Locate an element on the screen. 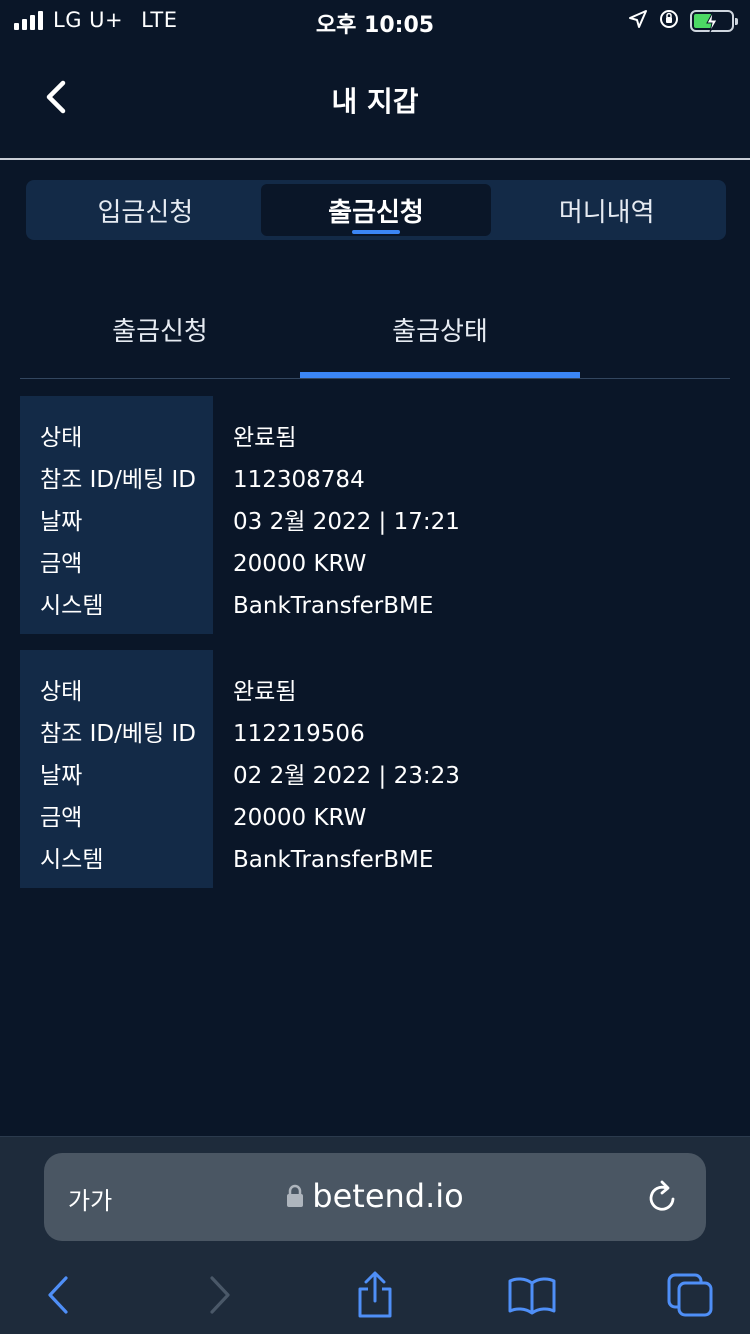  main-tabs: 입금신청 출금신청 머니내역 is located at coordinates (376, 210).